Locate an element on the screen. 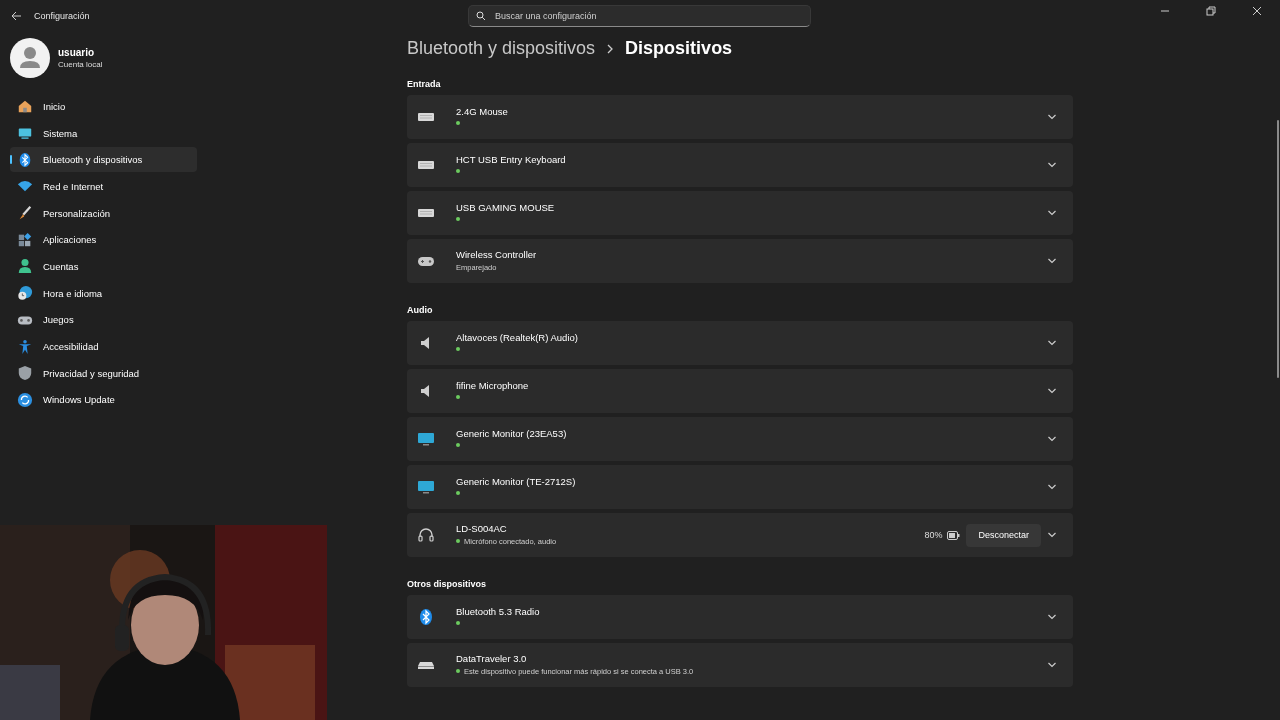  device-name: LD-S004AC is located at coordinates (482, 528).